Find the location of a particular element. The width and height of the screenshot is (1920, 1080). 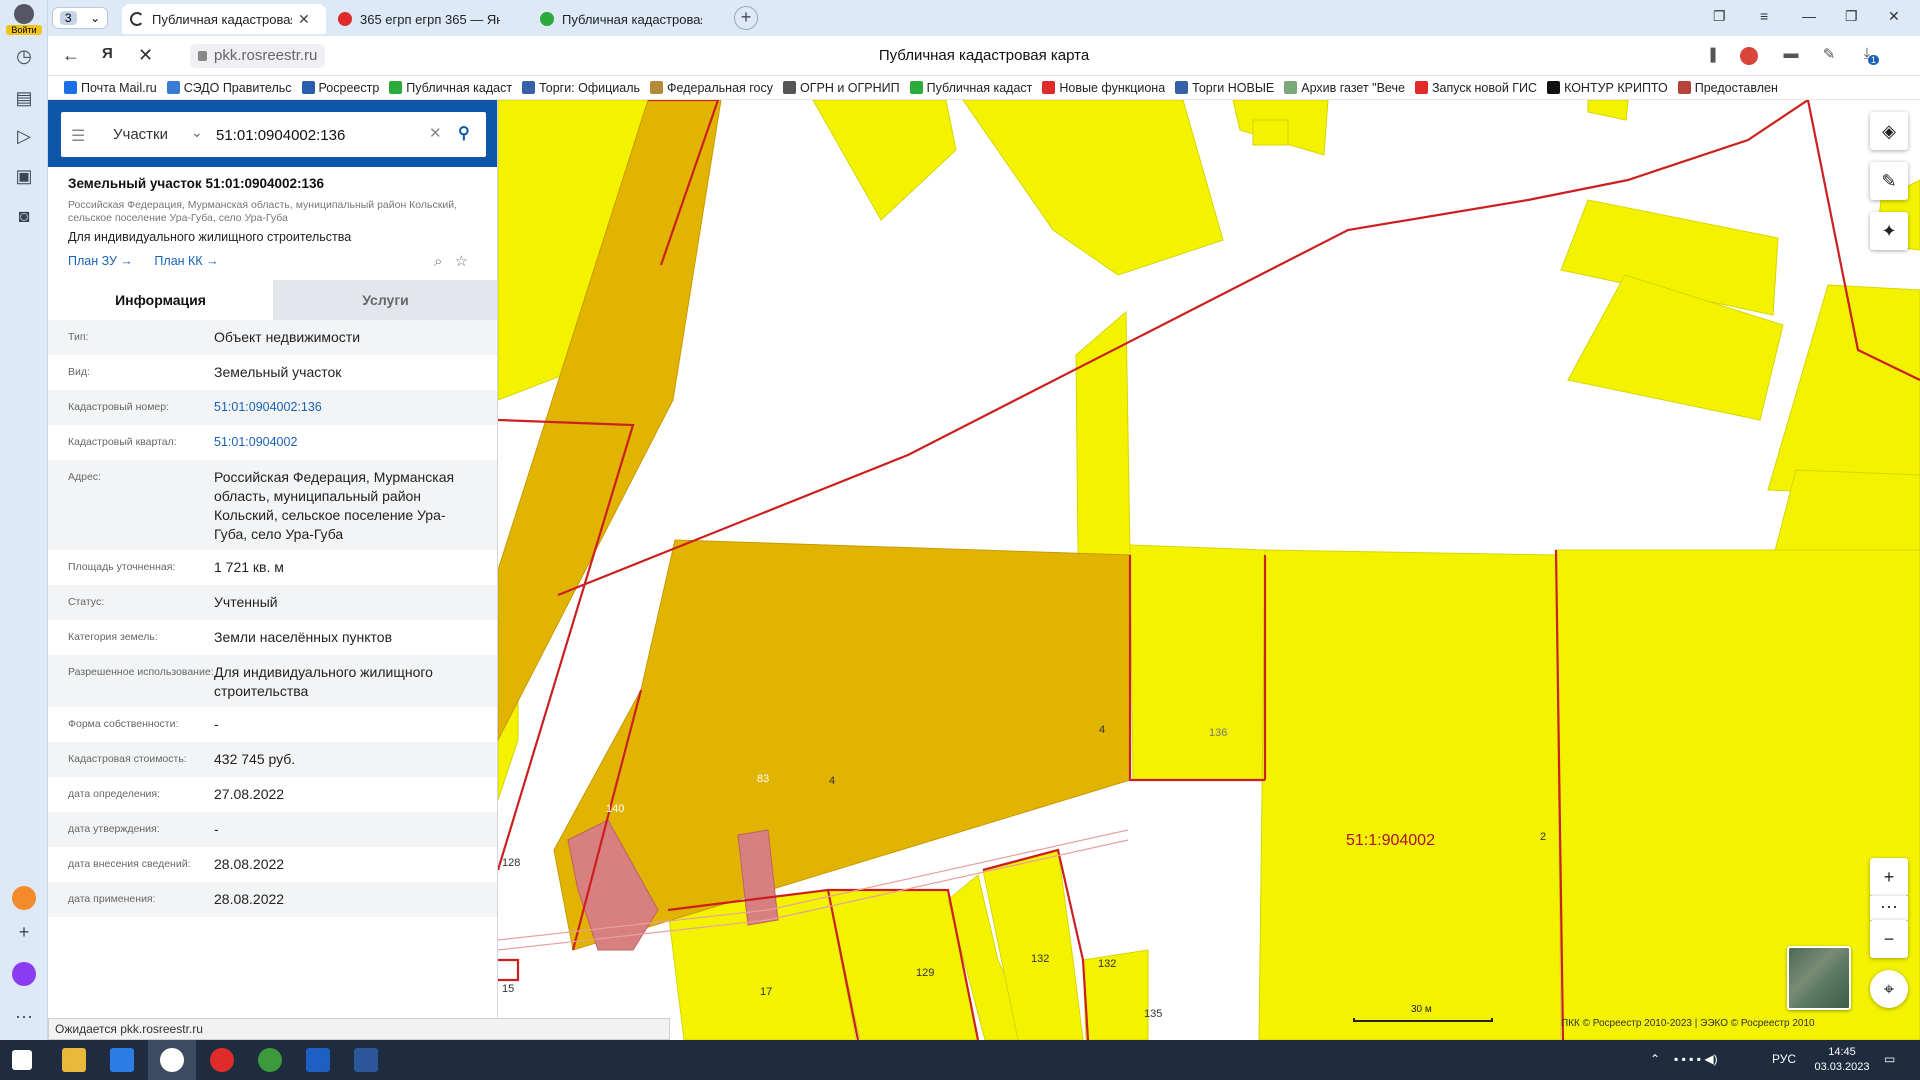

bookmark-item: КОНТУР КРИПТО is located at coordinates (1607, 88).